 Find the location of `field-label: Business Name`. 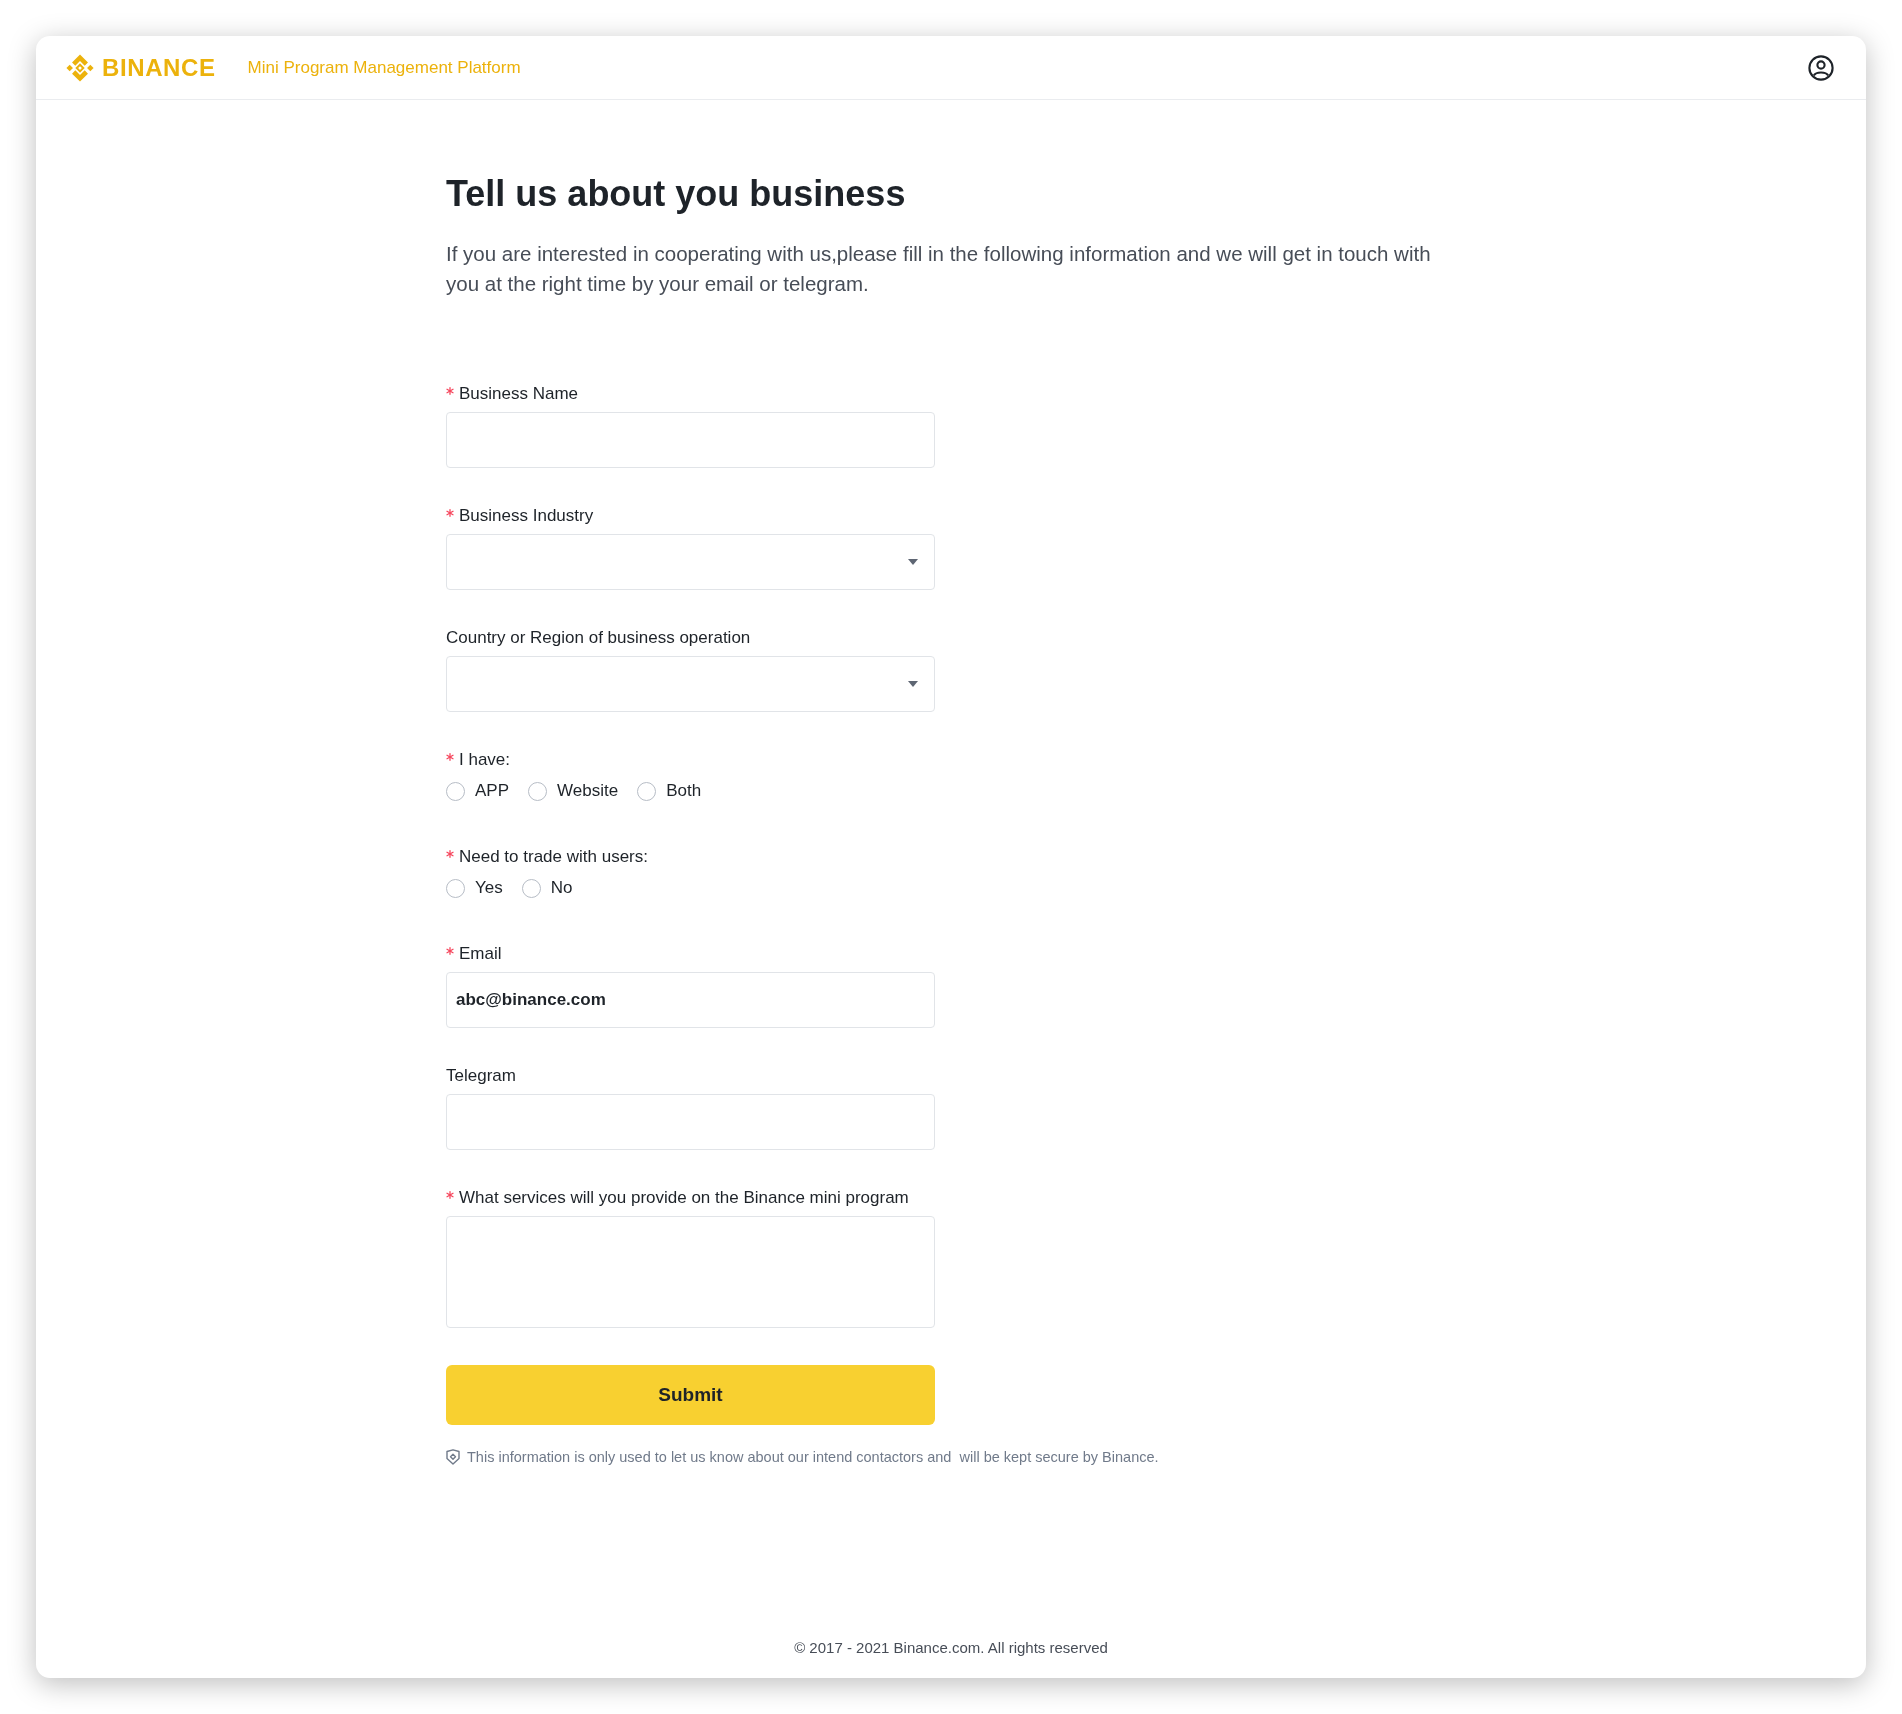

field-label: Business Name is located at coordinates (519, 394).